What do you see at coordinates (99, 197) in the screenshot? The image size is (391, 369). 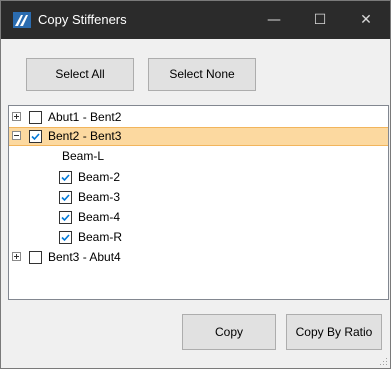 I see `node-label: Beam-3` at bounding box center [99, 197].